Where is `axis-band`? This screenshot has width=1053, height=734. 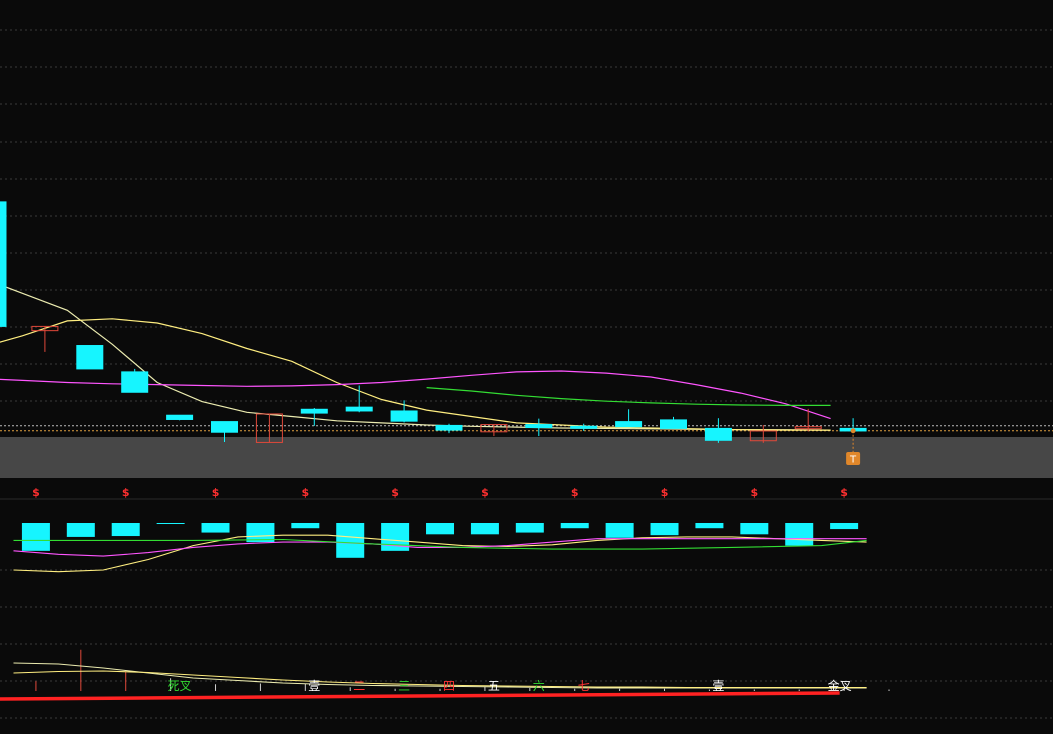 axis-band is located at coordinates (526, 457).